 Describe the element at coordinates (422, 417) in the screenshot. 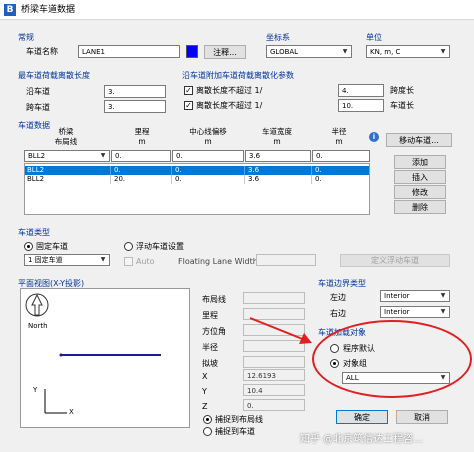

I see `cancel-button: 取消` at that location.